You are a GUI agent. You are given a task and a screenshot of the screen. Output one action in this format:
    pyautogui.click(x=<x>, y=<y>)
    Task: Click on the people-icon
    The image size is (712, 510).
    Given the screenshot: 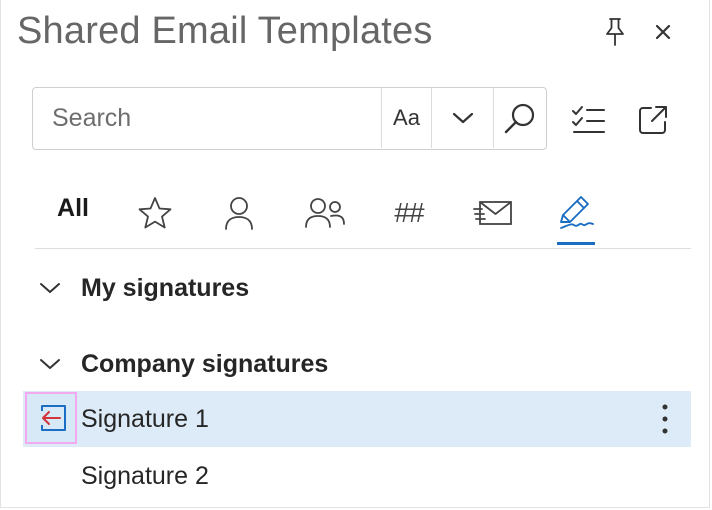 What is the action you would take?
    pyautogui.click(x=325, y=213)
    